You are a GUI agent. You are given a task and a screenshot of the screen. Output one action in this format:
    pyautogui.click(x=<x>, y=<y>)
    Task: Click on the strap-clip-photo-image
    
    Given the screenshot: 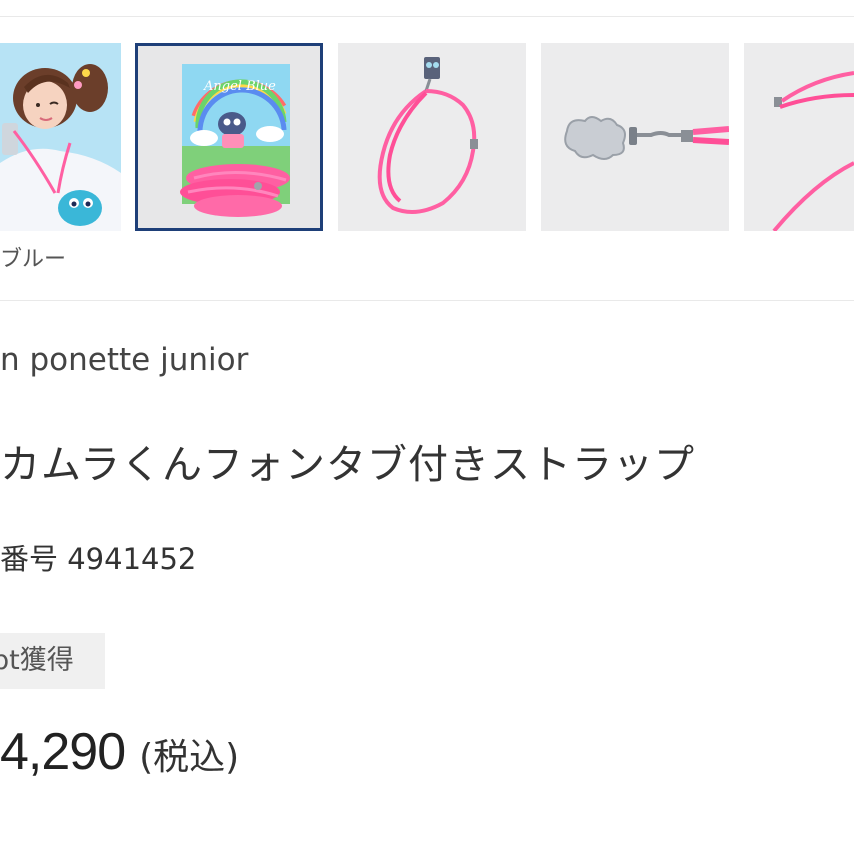 What is the action you would take?
    pyautogui.click(x=635, y=137)
    